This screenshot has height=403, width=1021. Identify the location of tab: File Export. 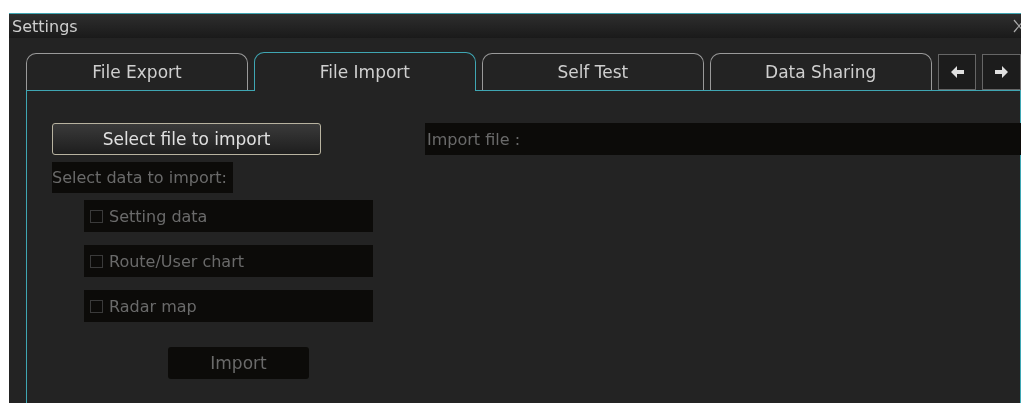
(137, 71).